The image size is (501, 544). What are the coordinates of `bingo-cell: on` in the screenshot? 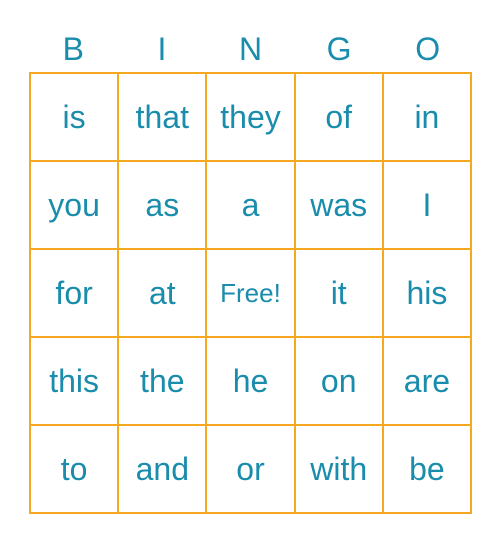 It's located at (338, 381).